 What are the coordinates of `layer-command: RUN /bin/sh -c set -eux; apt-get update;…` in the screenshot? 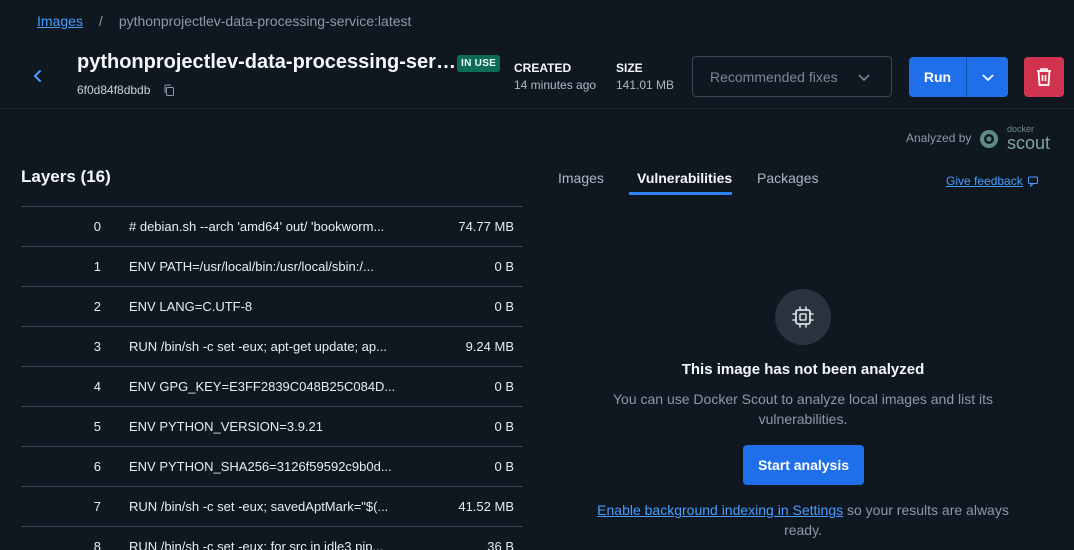 It's located at (258, 346).